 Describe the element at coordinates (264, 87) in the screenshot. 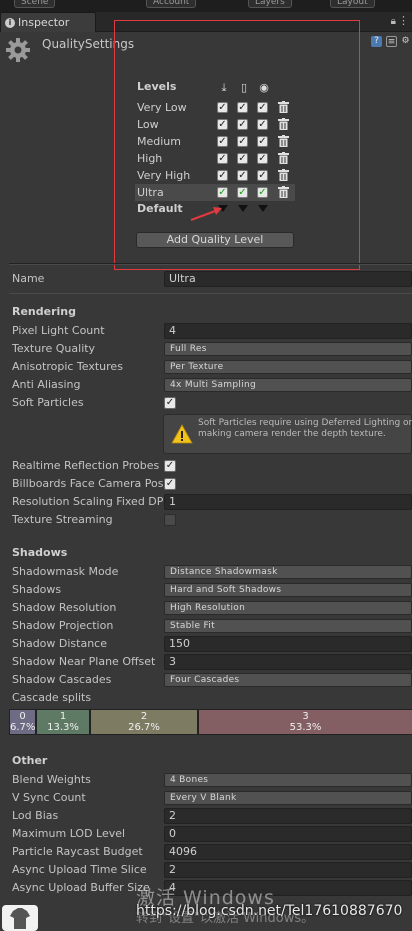

I see `android-icon: ◉` at that location.